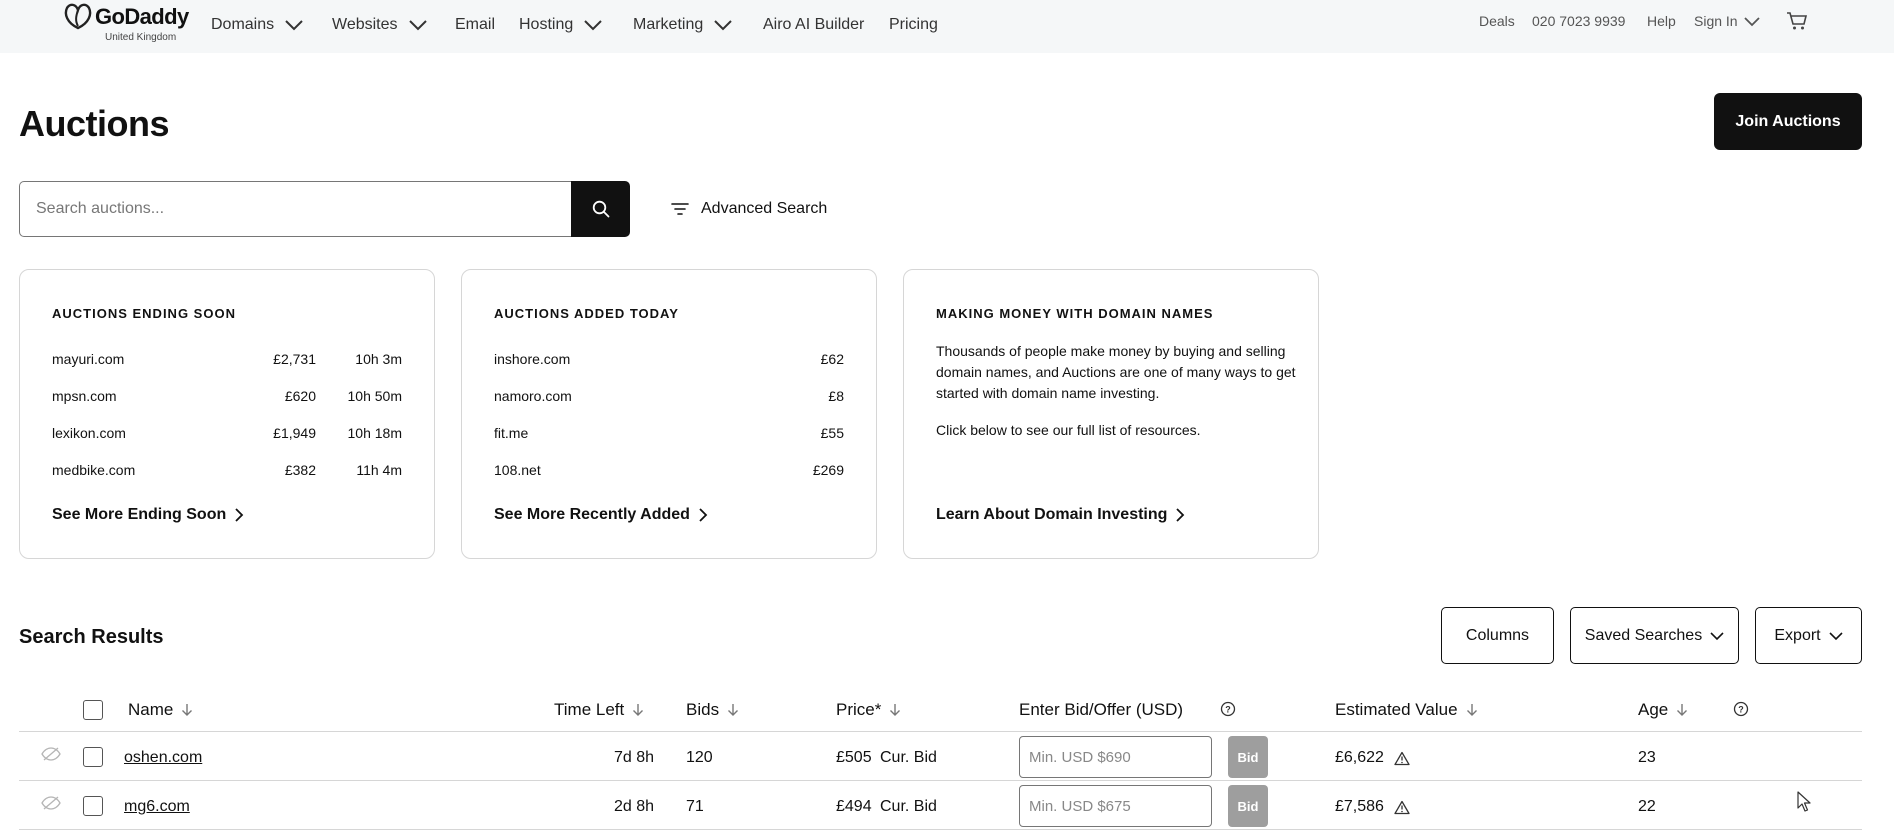  What do you see at coordinates (633, 757) in the screenshot?
I see `time-left-value: 7d 8h` at bounding box center [633, 757].